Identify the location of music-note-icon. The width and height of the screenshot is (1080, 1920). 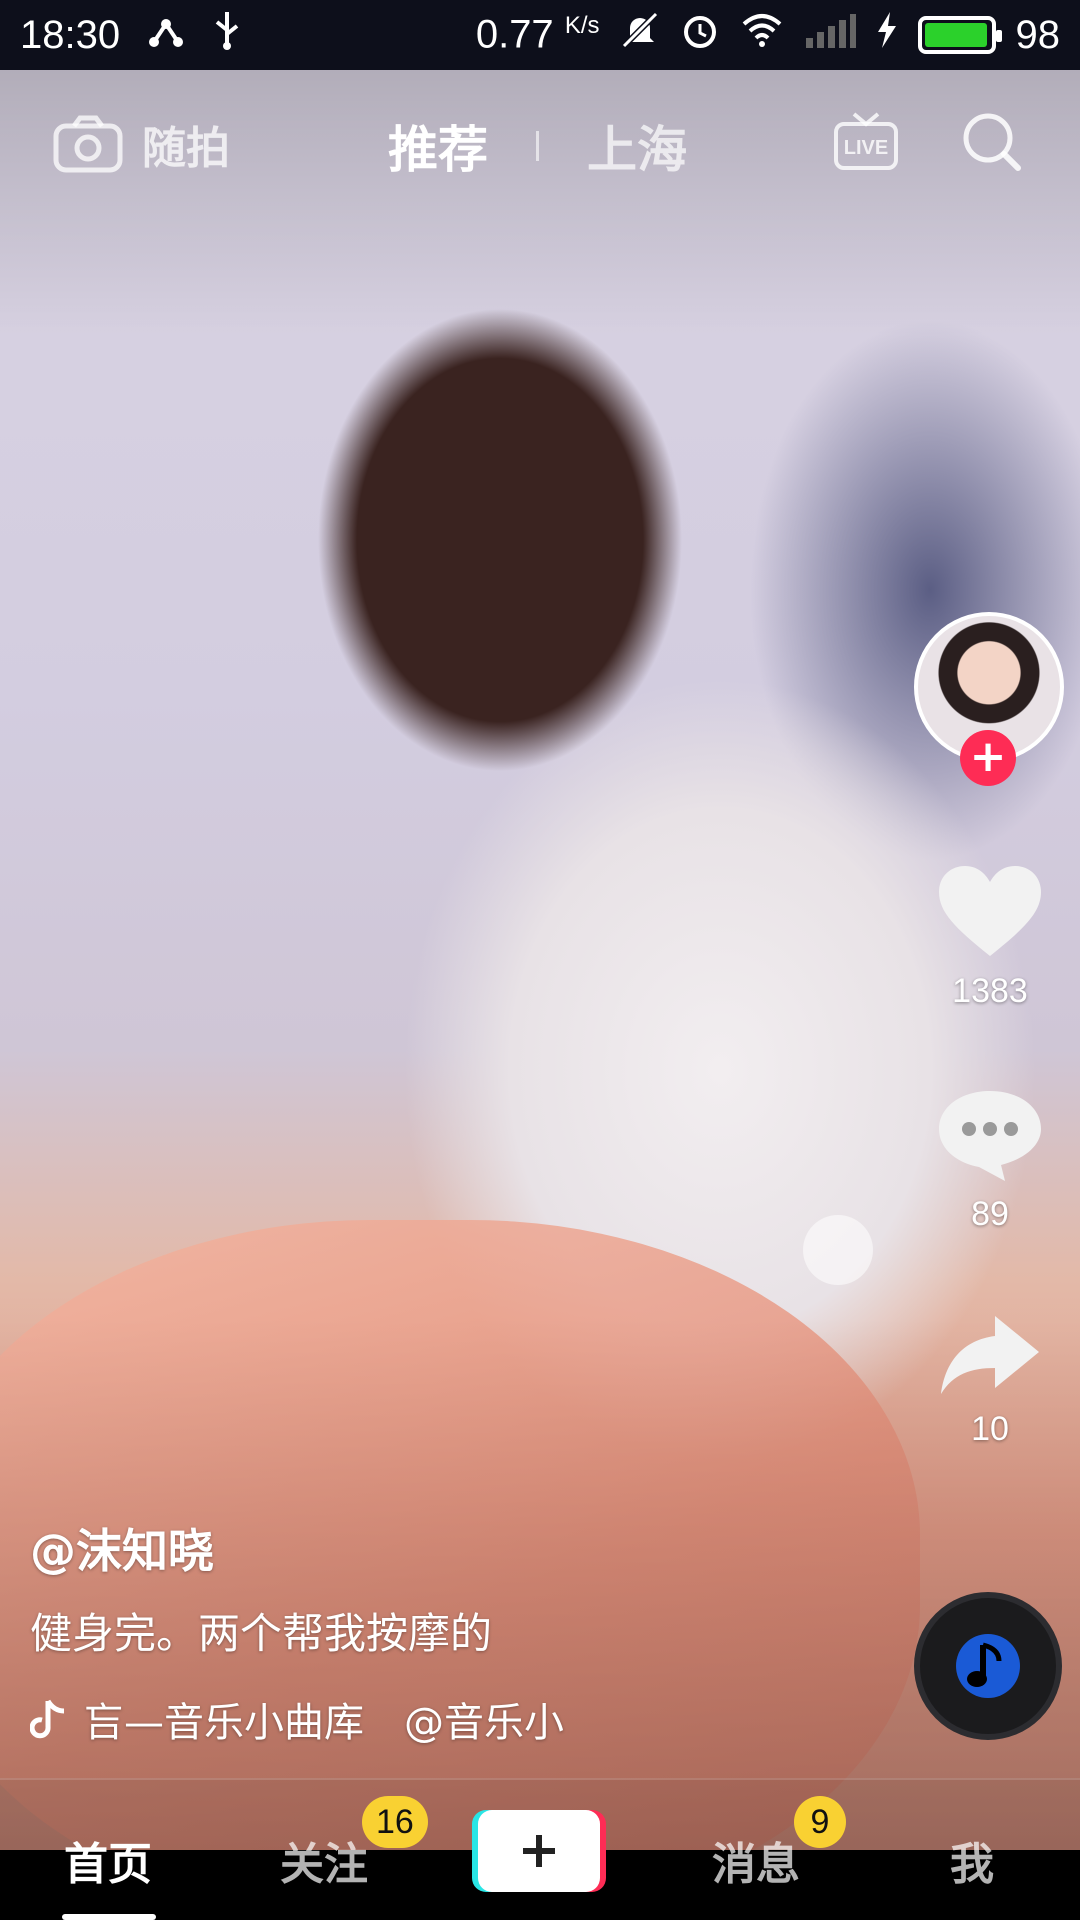
(988, 1666).